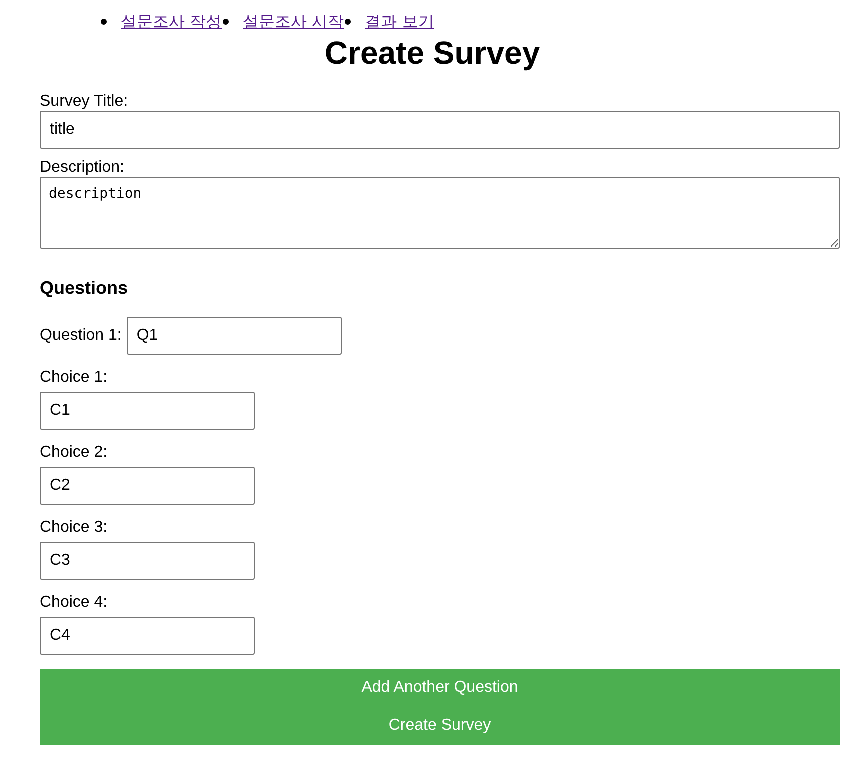 Image resolution: width=855 pixels, height=768 pixels. Describe the element at coordinates (171, 22) in the screenshot. I see `nav-link: 설문조사 작성` at that location.